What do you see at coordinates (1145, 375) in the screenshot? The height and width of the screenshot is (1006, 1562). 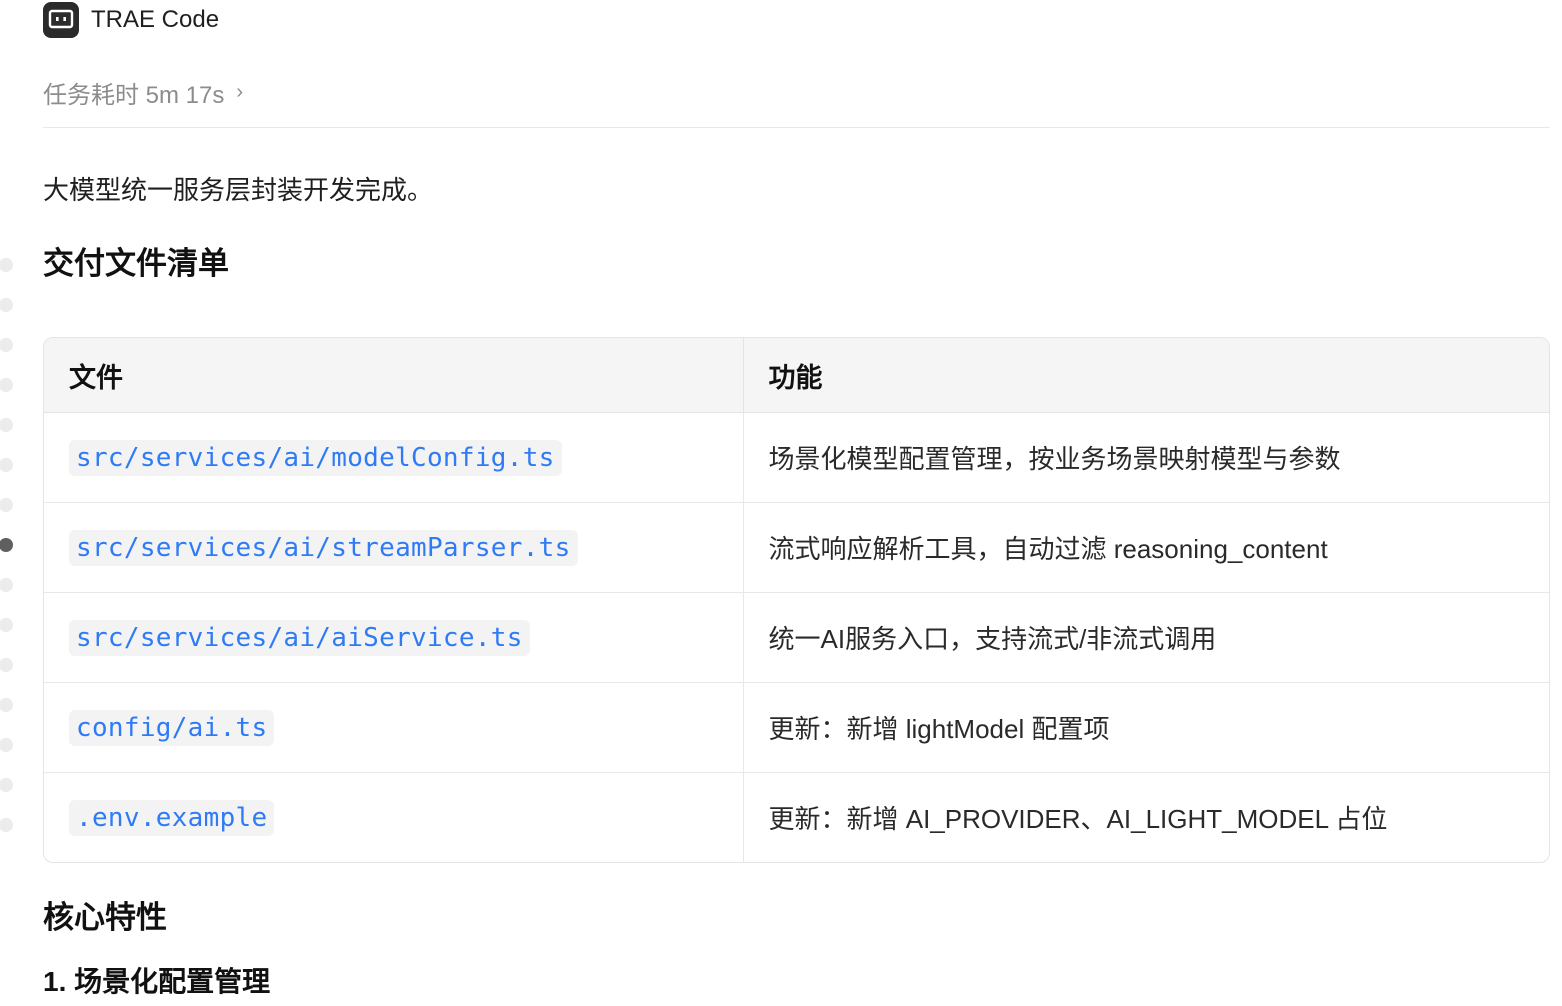 I see `column-header-function: 功能` at bounding box center [1145, 375].